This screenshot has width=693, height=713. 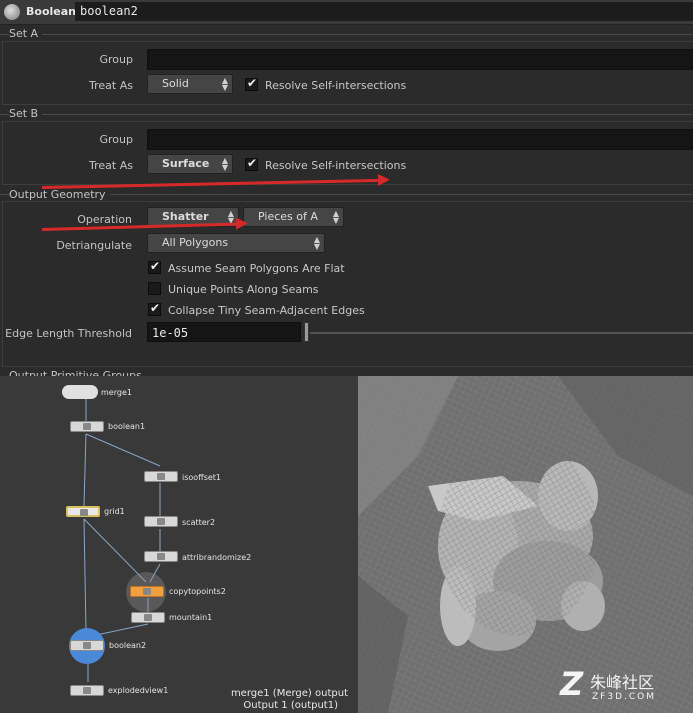 I want to click on operation-sub-value: Pieces of A, so click(x=288, y=216).